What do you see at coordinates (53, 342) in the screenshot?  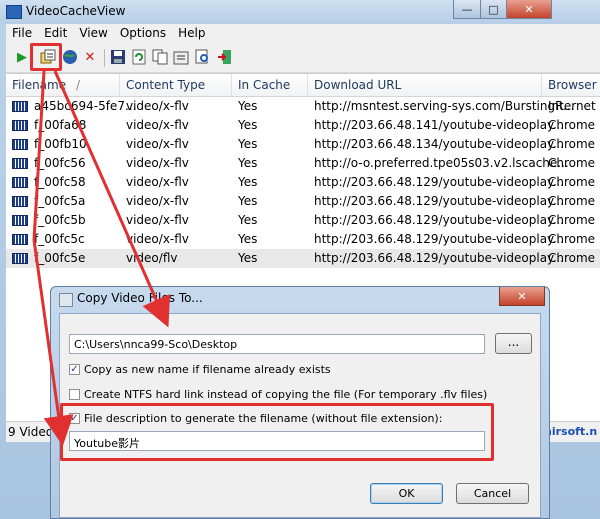 I see `arrow-to-description` at bounding box center [53, 342].